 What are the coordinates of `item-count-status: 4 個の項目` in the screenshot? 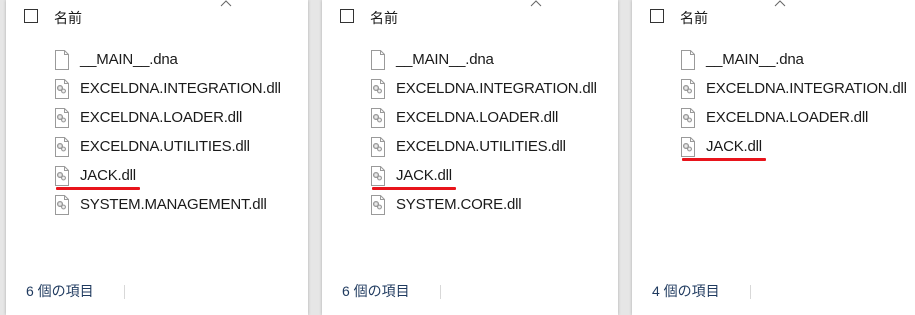 It's located at (686, 291).